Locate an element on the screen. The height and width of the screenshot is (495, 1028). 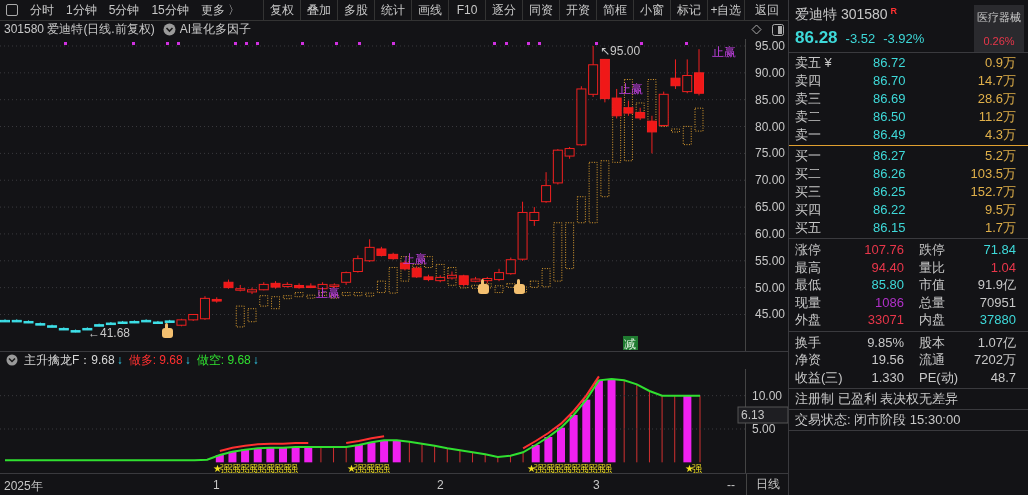
stat-value: 48.7 is located at coordinates (1002, 377).